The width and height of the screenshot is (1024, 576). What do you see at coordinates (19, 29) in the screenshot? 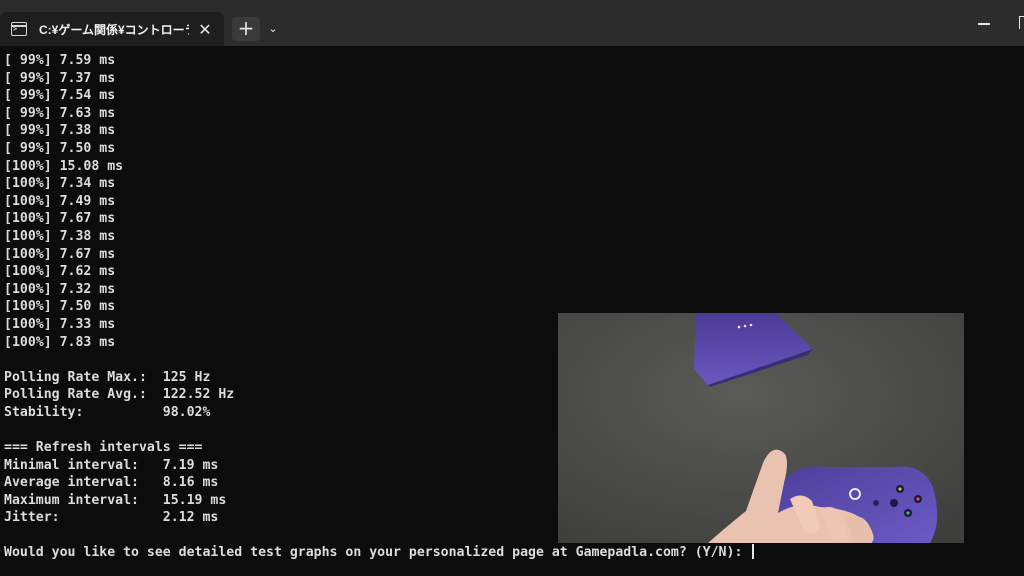
I see `terminal-icon` at bounding box center [19, 29].